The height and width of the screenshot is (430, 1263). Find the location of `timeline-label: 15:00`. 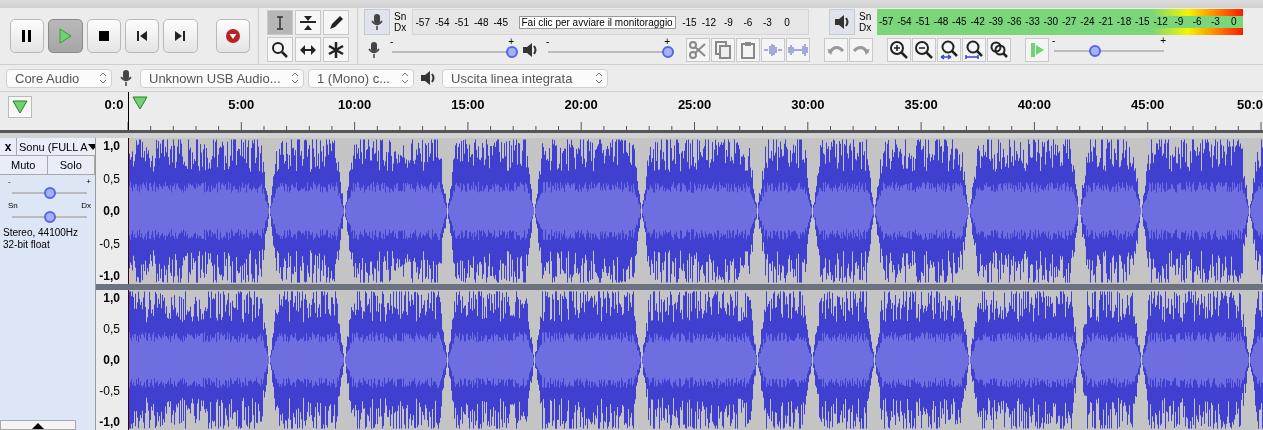

timeline-label: 15:00 is located at coordinates (468, 104).